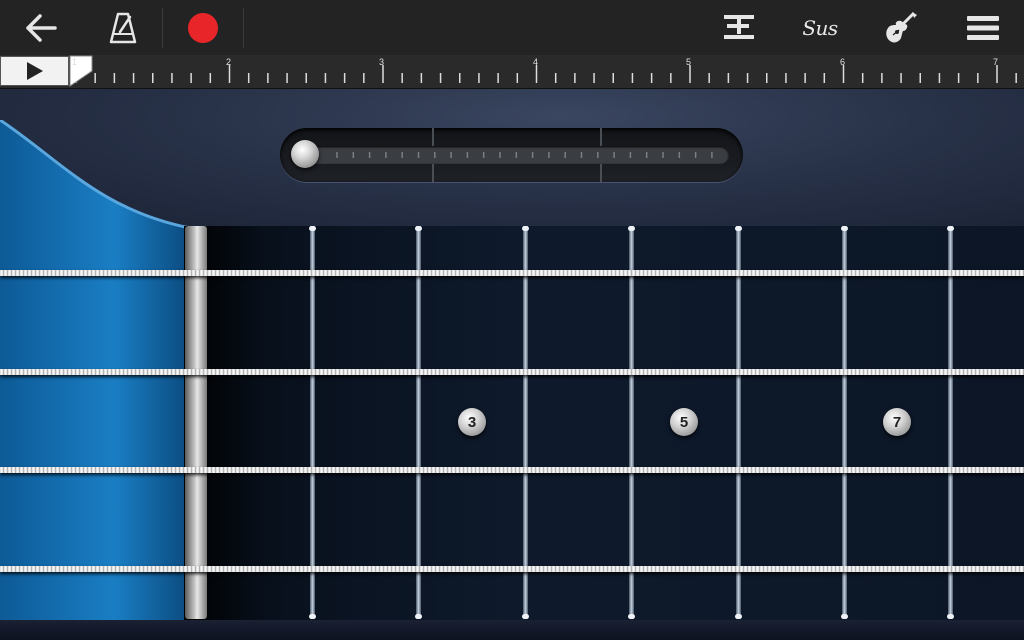  Describe the element at coordinates (305, 154) in the screenshot. I see `slider-knob` at that location.